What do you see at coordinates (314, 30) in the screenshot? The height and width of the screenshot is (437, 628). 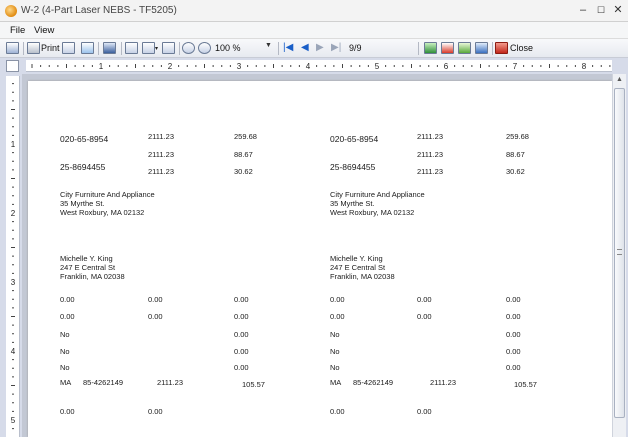 I see `menu-bar: File View` at bounding box center [314, 30].